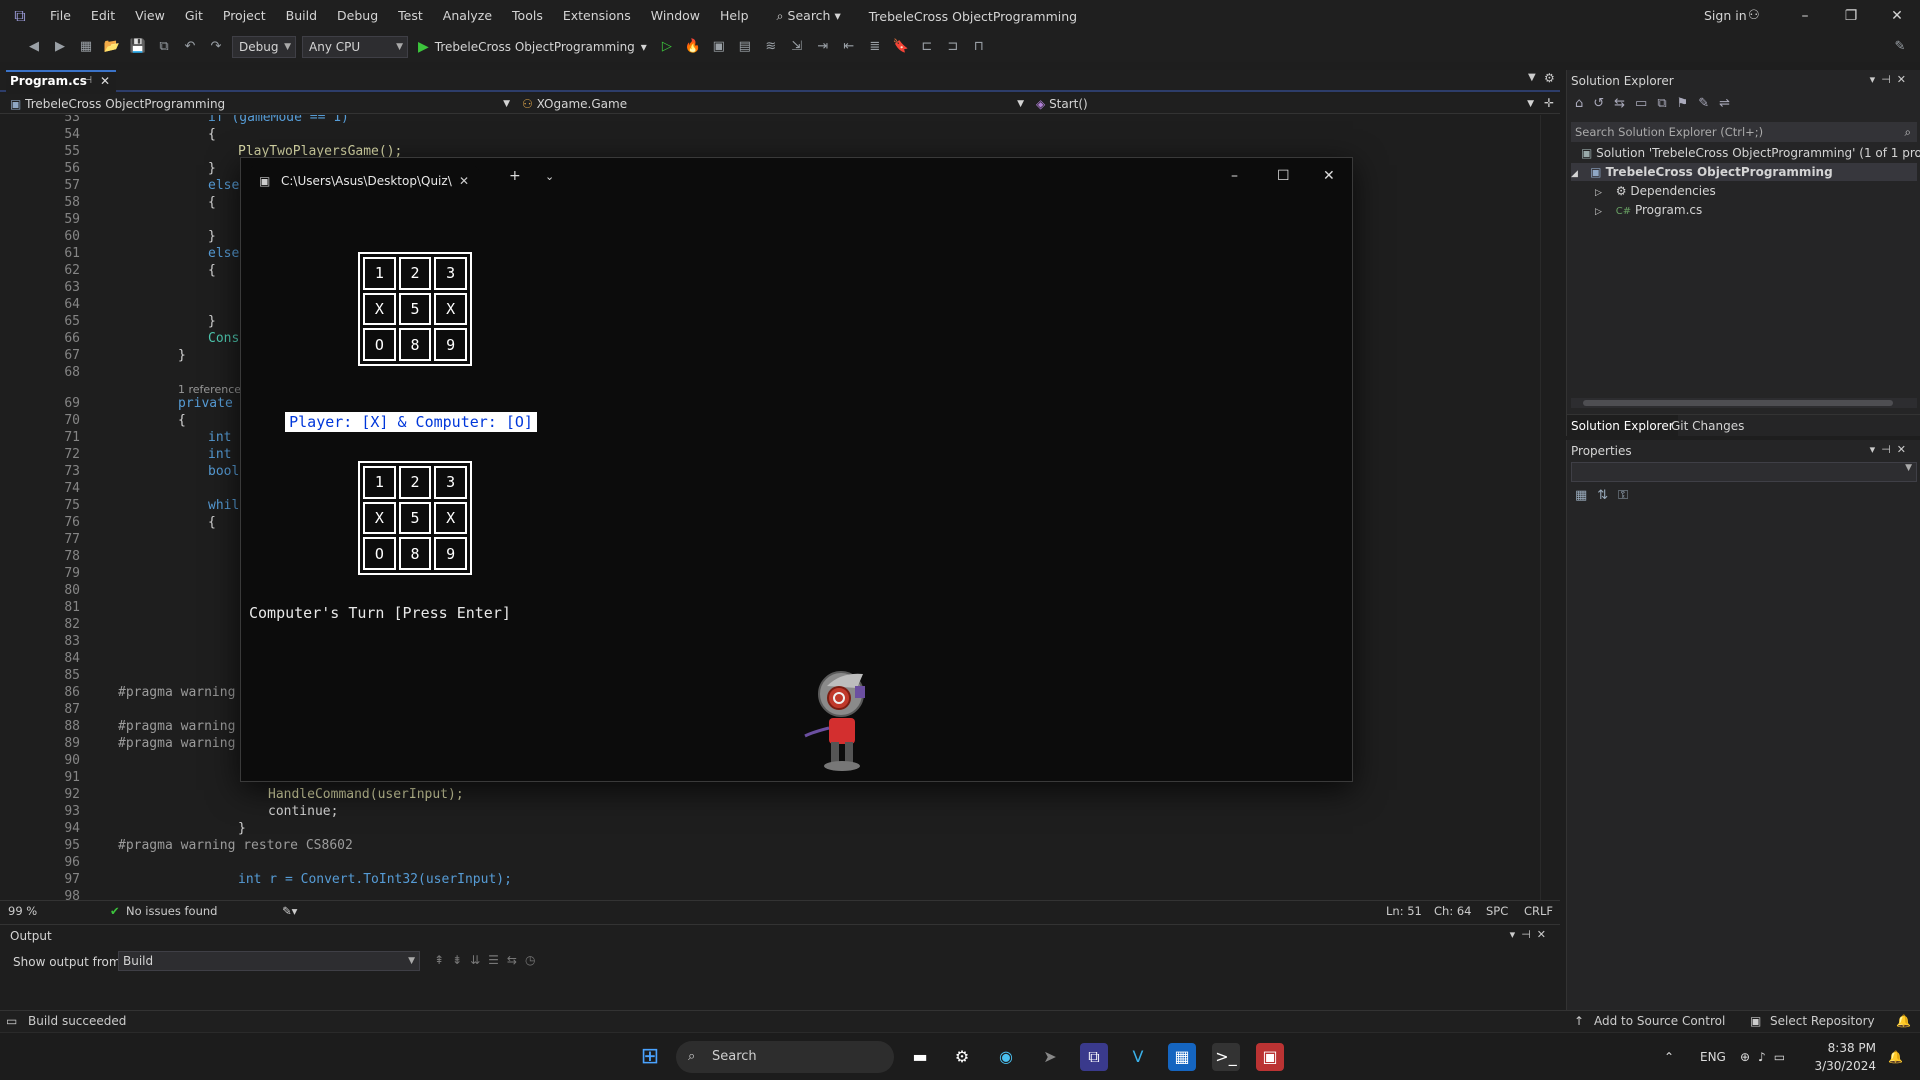  Describe the element at coordinates (1895, 1056) in the screenshot. I see `notification-bell-icon: 🔔` at that location.